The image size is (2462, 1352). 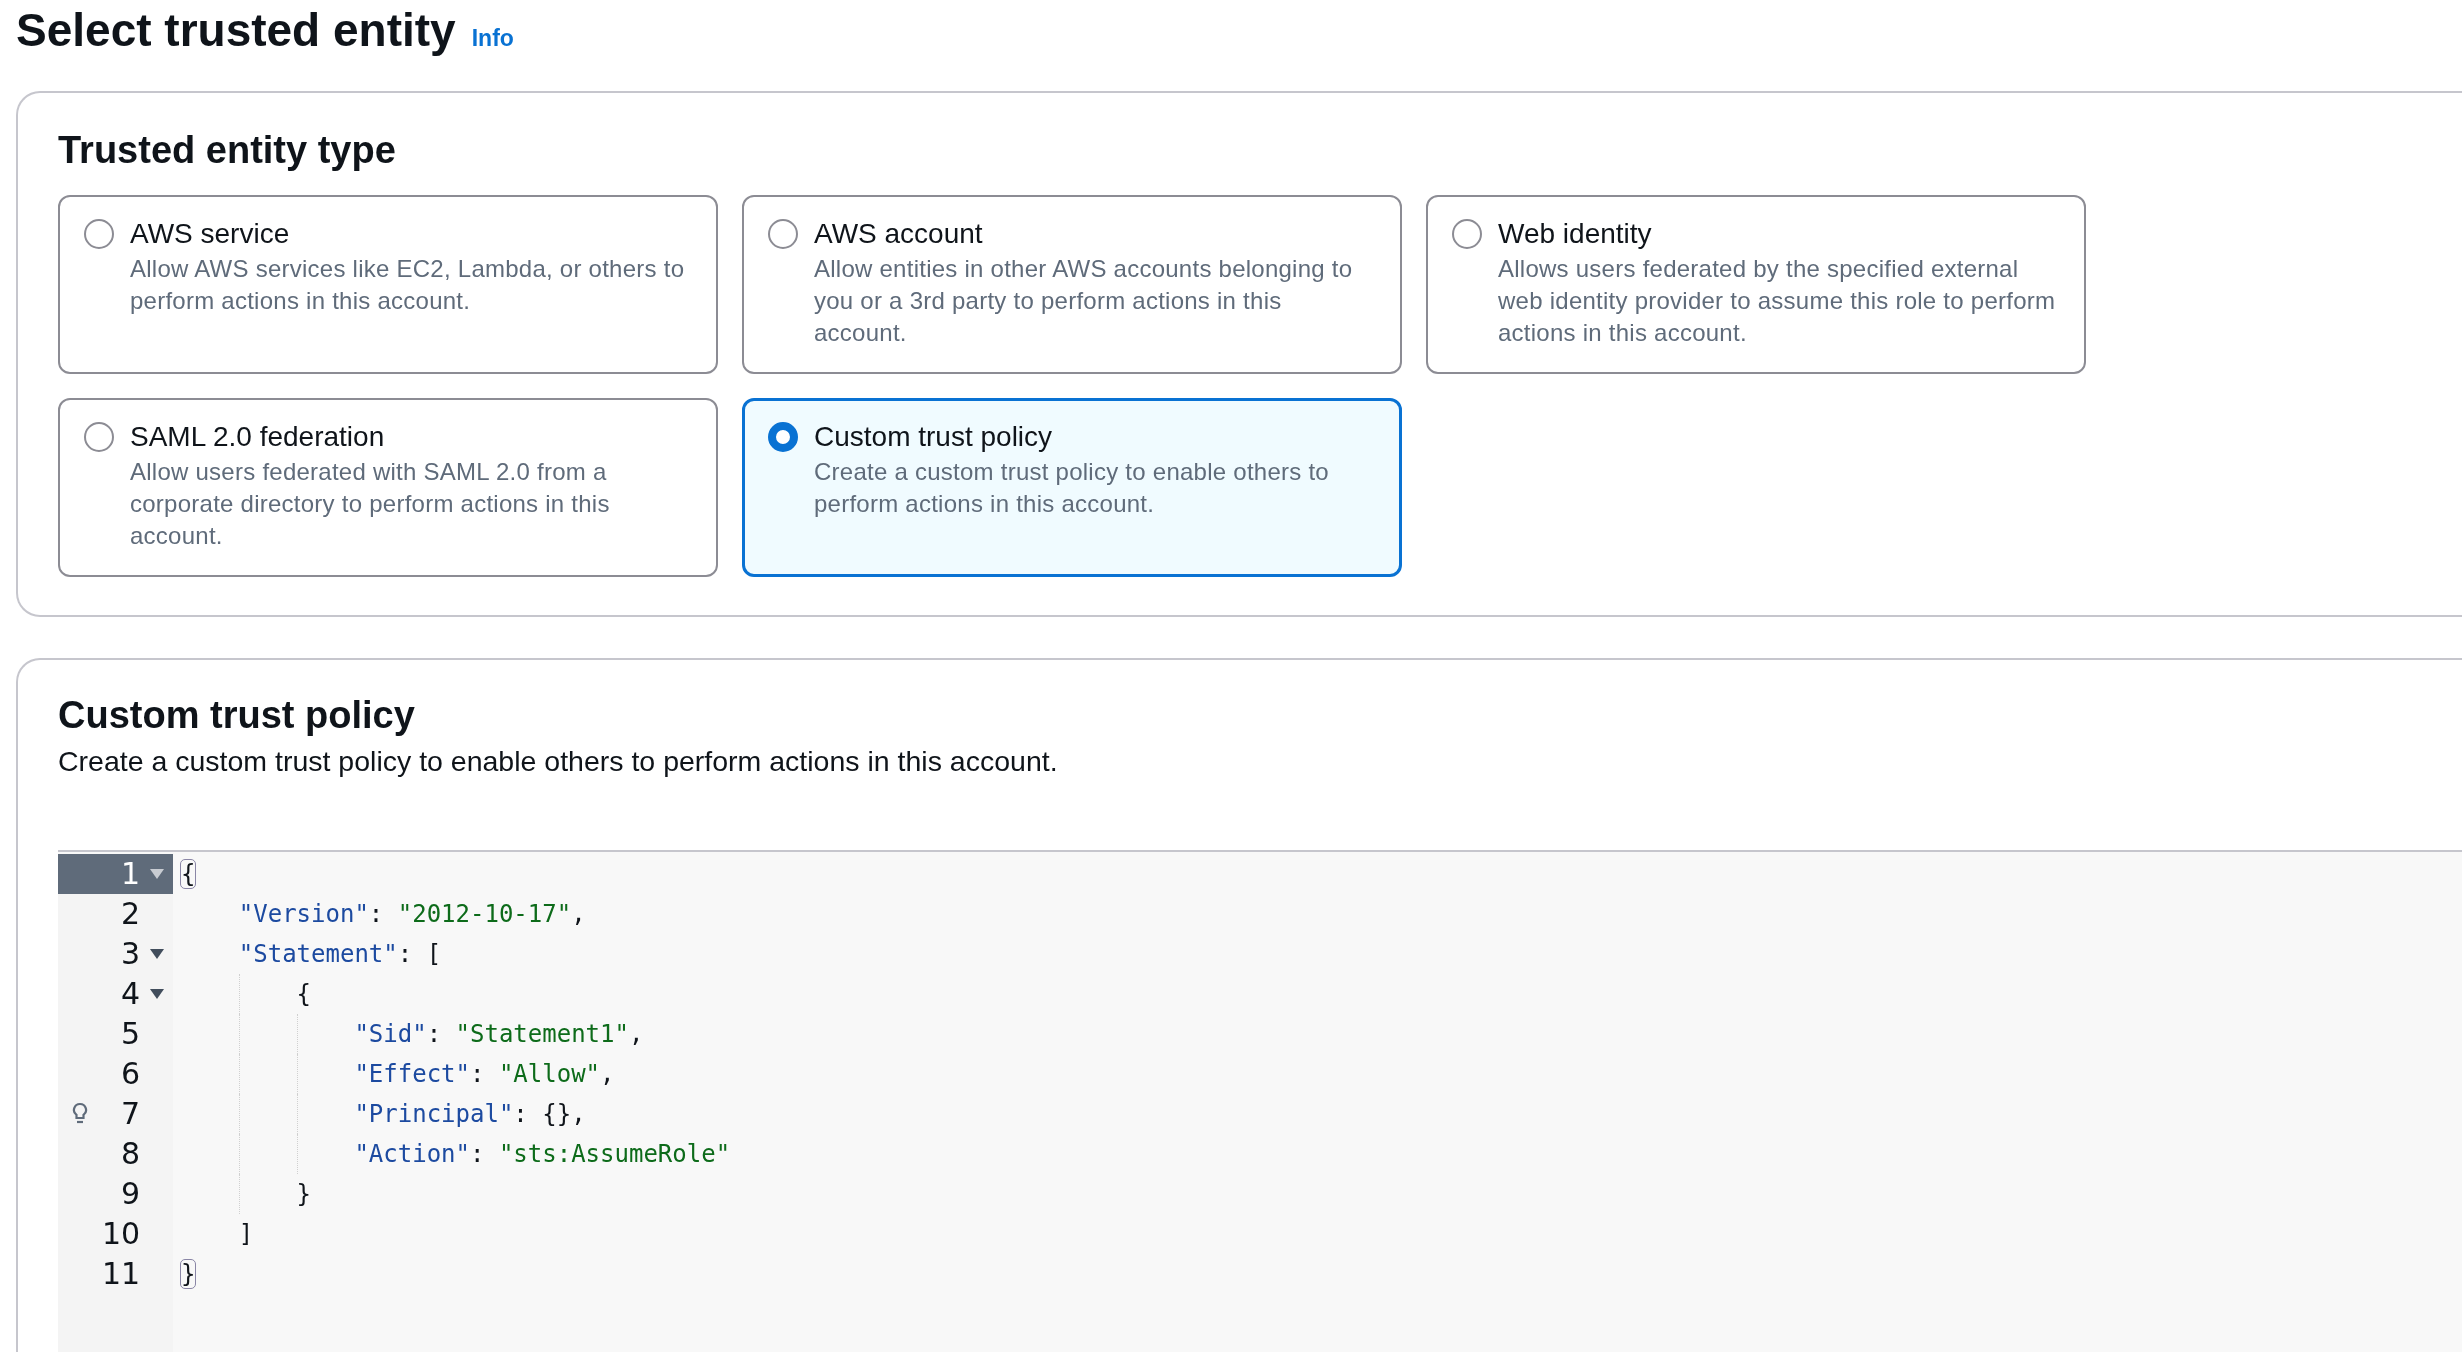 What do you see at coordinates (210, 234) in the screenshot?
I see `option-title: AWS service` at bounding box center [210, 234].